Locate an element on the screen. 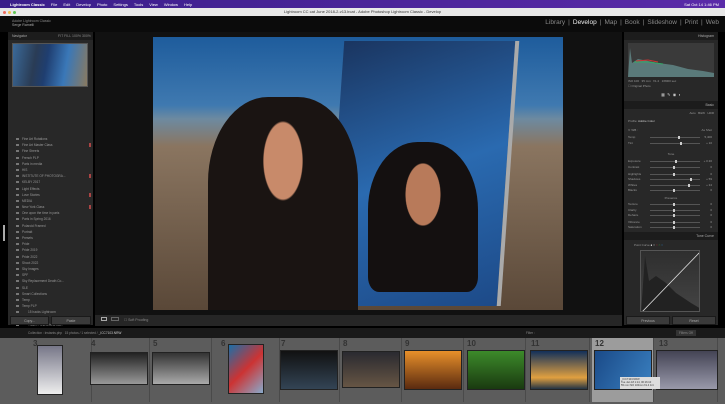 The width and height of the screenshot is (725, 404). filmstrip-cell: 10 is located at coordinates (495, 370).